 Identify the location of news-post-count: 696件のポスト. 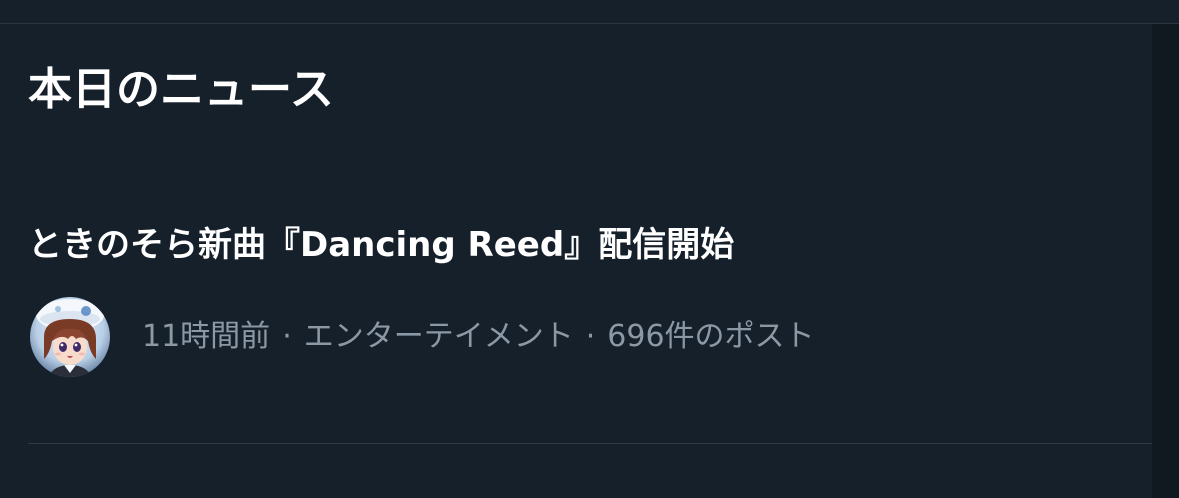
(711, 336).